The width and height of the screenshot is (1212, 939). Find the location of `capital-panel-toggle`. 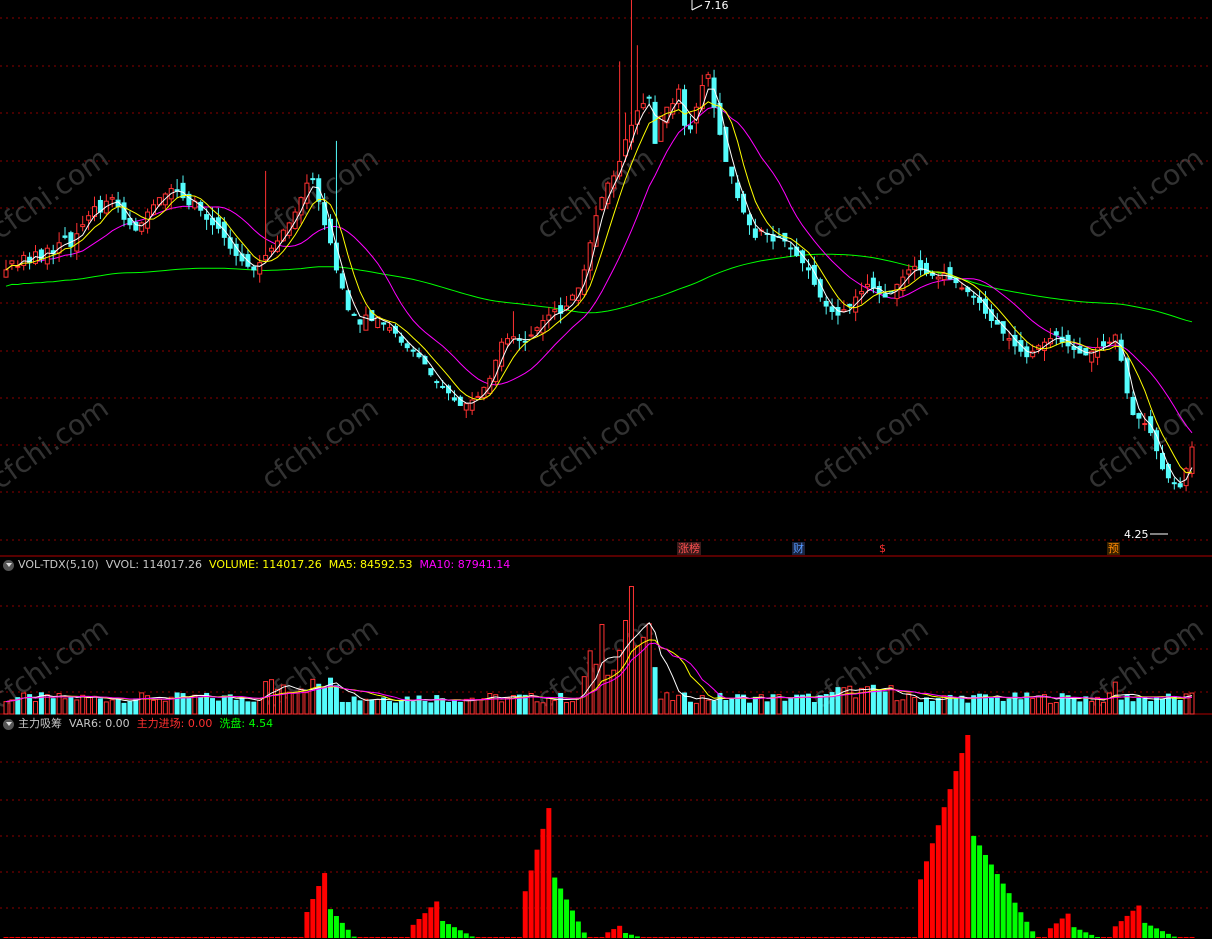

capital-panel-toggle is located at coordinates (8, 724).